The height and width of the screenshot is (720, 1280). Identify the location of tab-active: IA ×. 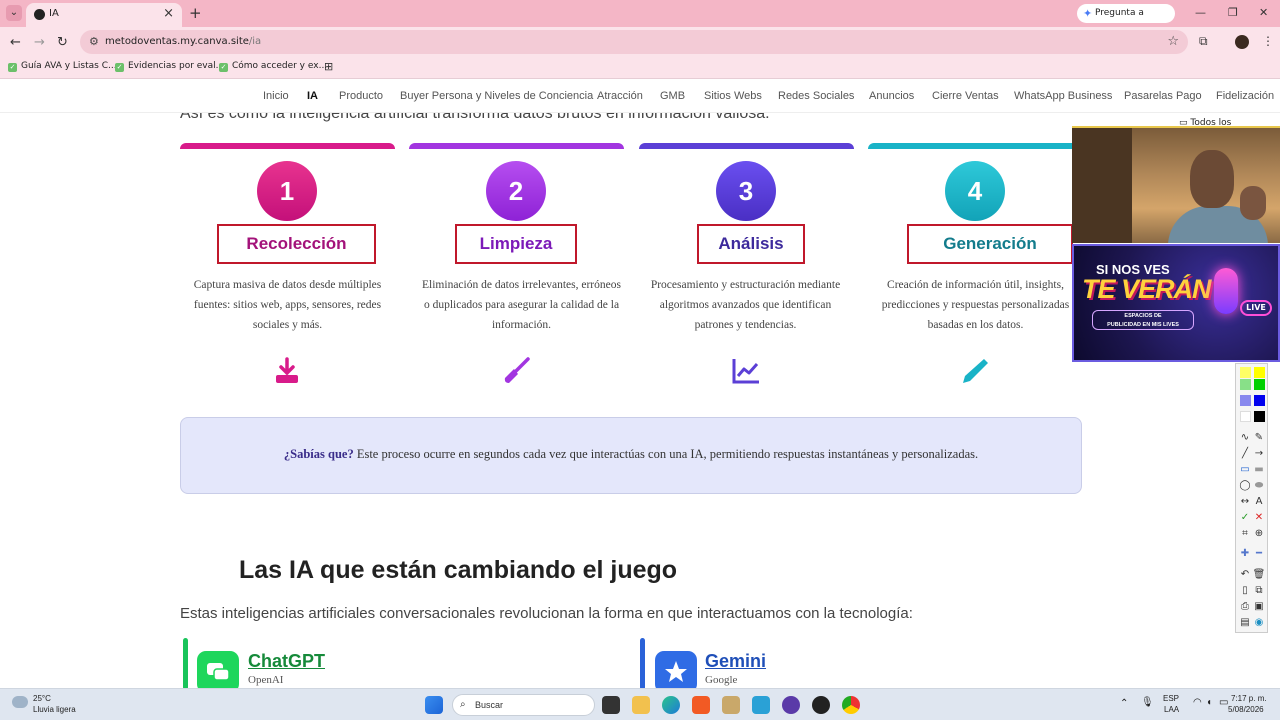
(104, 15).